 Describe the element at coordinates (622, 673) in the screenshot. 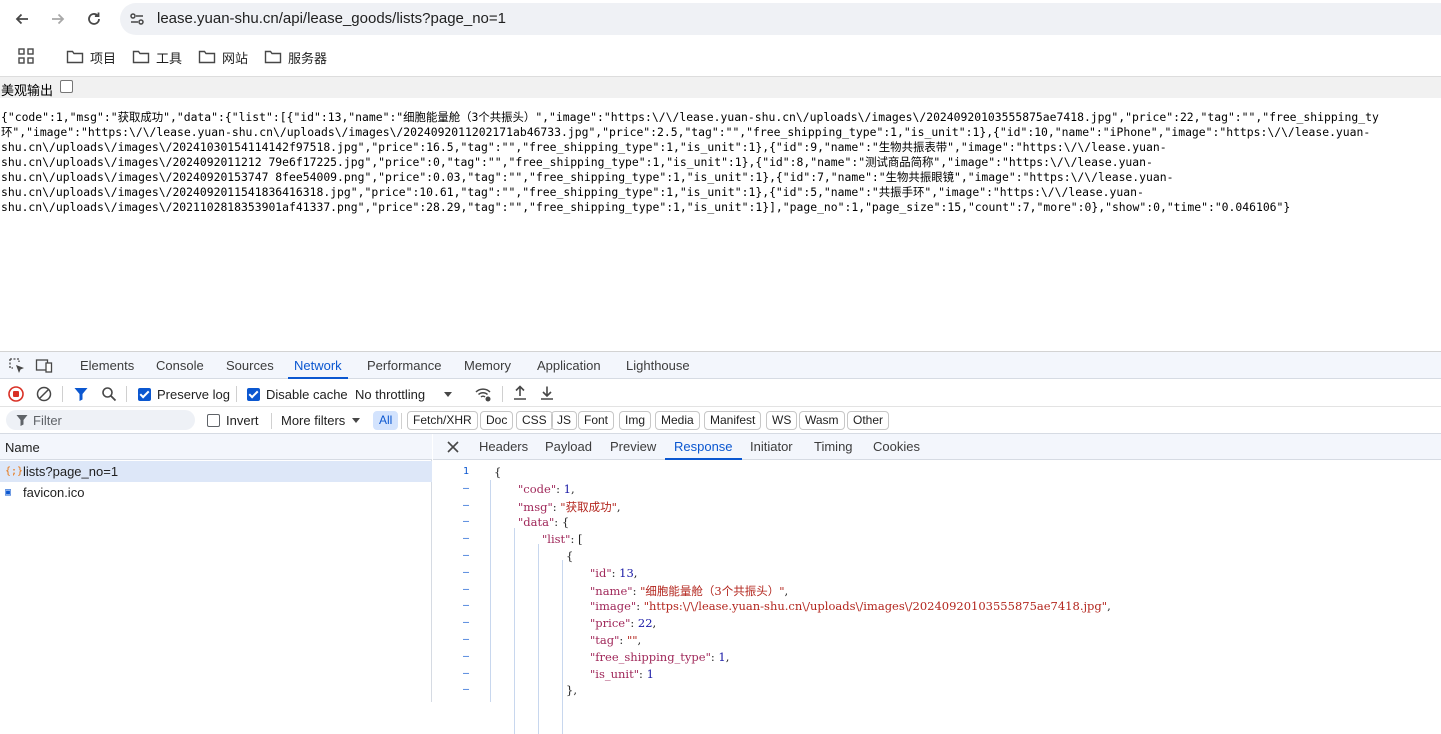

I see `code-text: "is_unit": 1` at that location.